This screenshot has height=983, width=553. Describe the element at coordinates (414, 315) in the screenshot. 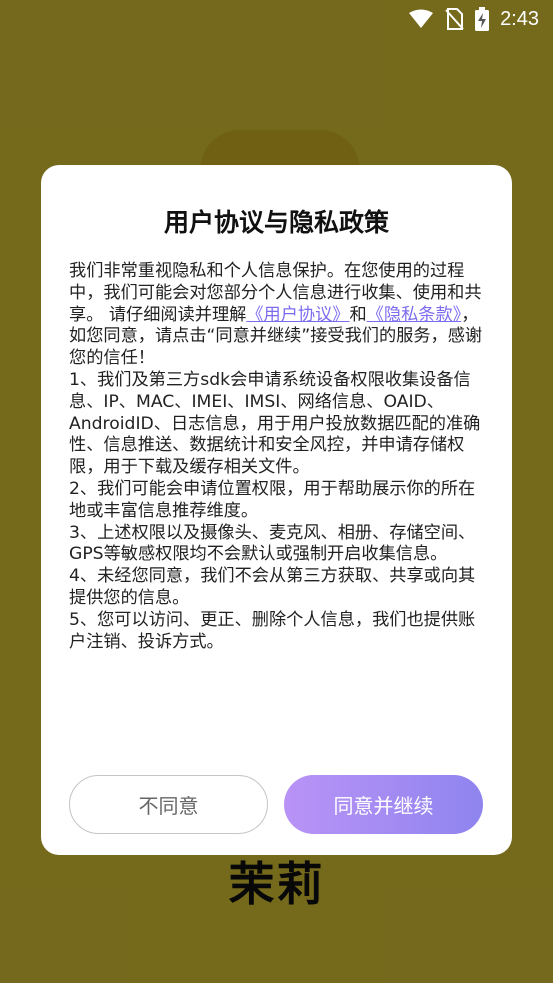

I see `privacy-policy-link: 《隐私条款》` at that location.